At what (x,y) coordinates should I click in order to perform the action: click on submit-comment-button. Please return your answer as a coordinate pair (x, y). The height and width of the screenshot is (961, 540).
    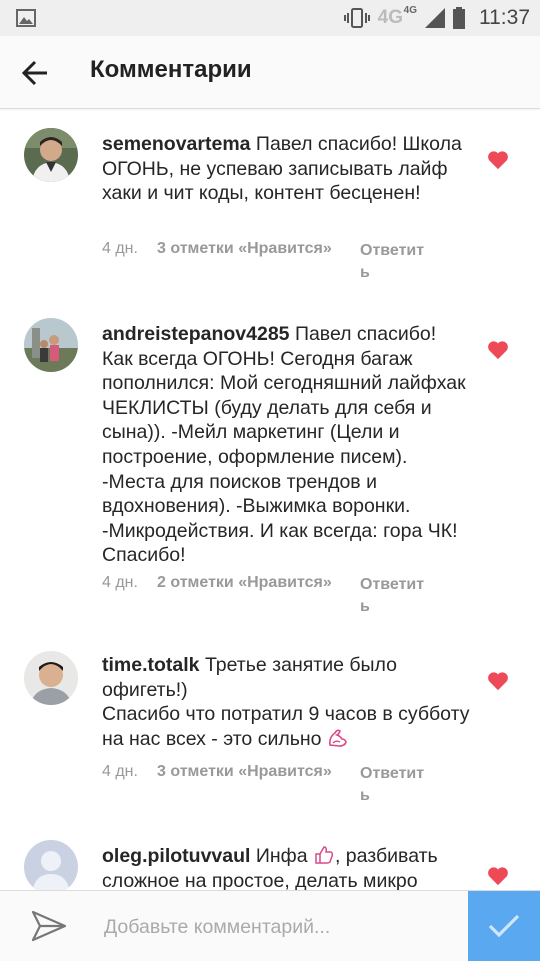
    Looking at the image, I should click on (504, 926).